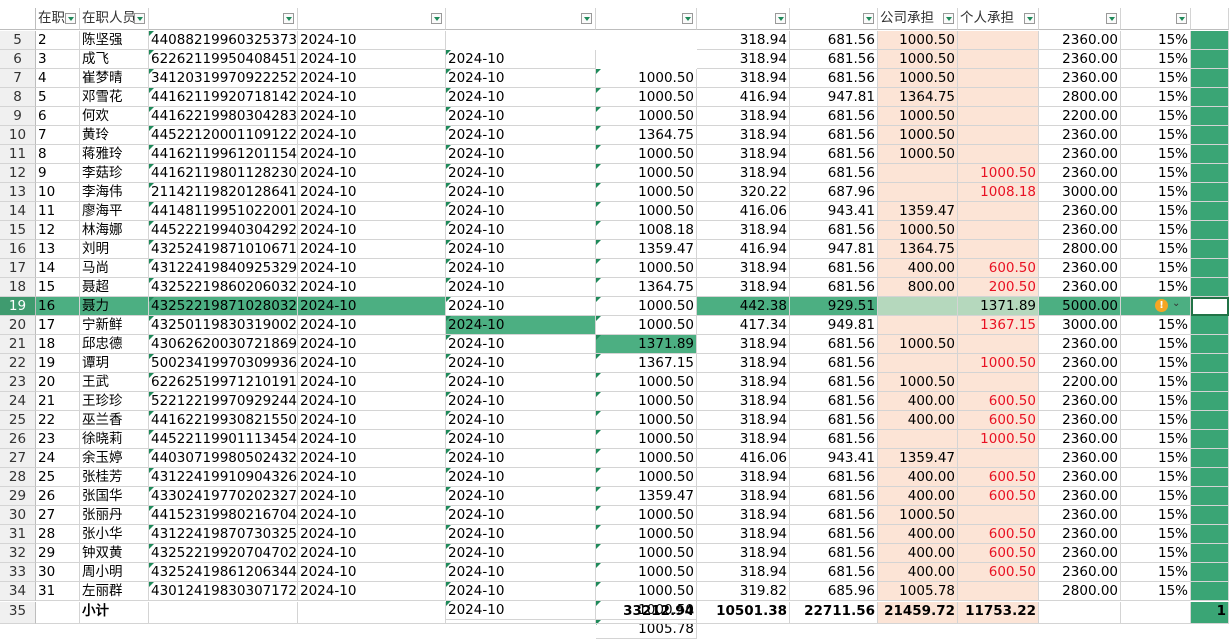 The image size is (1229, 639). I want to click on row-header: 24, so click(18, 401).